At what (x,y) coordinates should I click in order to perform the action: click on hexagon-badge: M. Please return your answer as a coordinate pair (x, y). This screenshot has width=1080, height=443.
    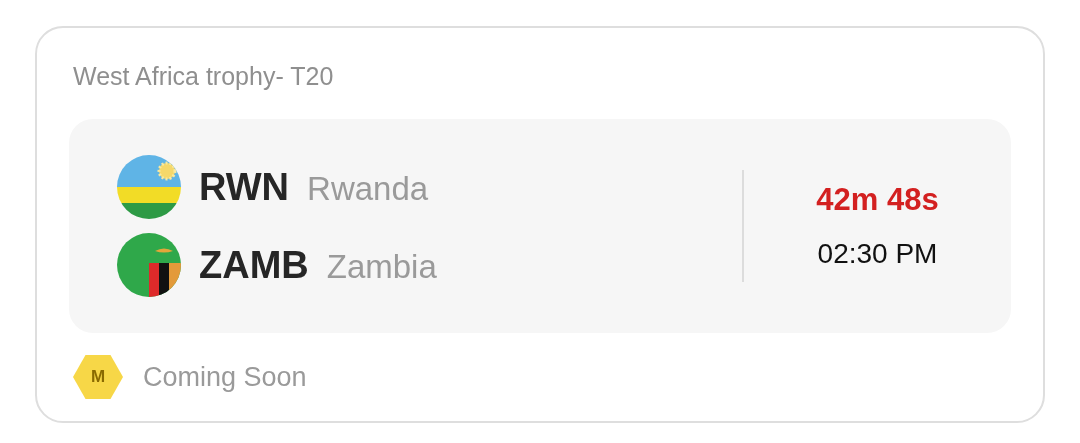
    Looking at the image, I should click on (98, 377).